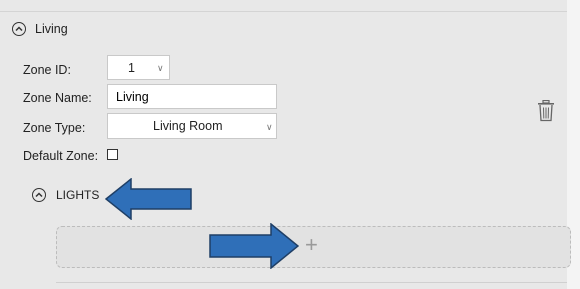  What do you see at coordinates (148, 199) in the screenshot?
I see `arrow-left-annotation` at bounding box center [148, 199].